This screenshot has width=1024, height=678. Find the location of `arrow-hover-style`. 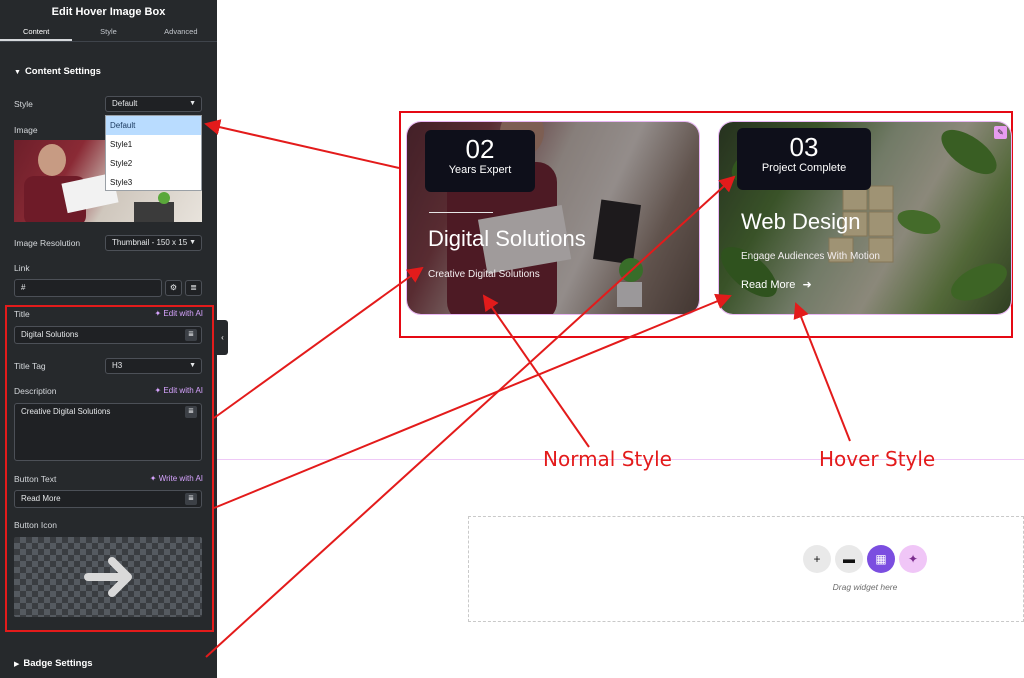

arrow-hover-style is located at coordinates (822, 372).